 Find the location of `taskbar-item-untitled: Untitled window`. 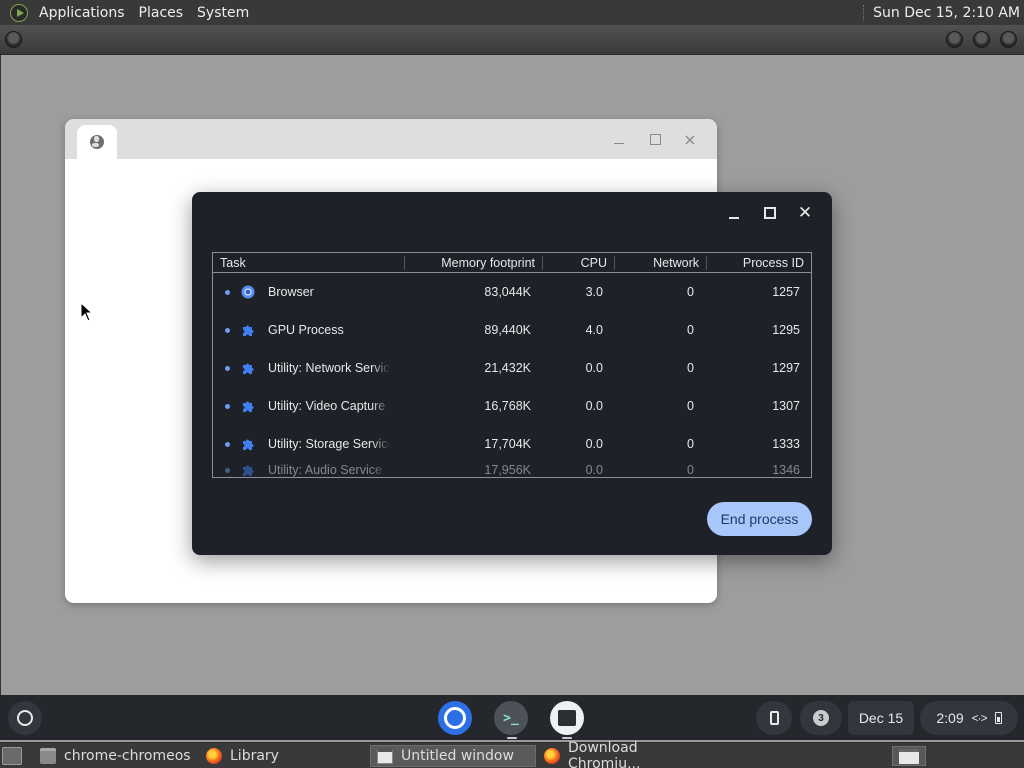

taskbar-item-untitled: Untitled window is located at coordinates (453, 756).